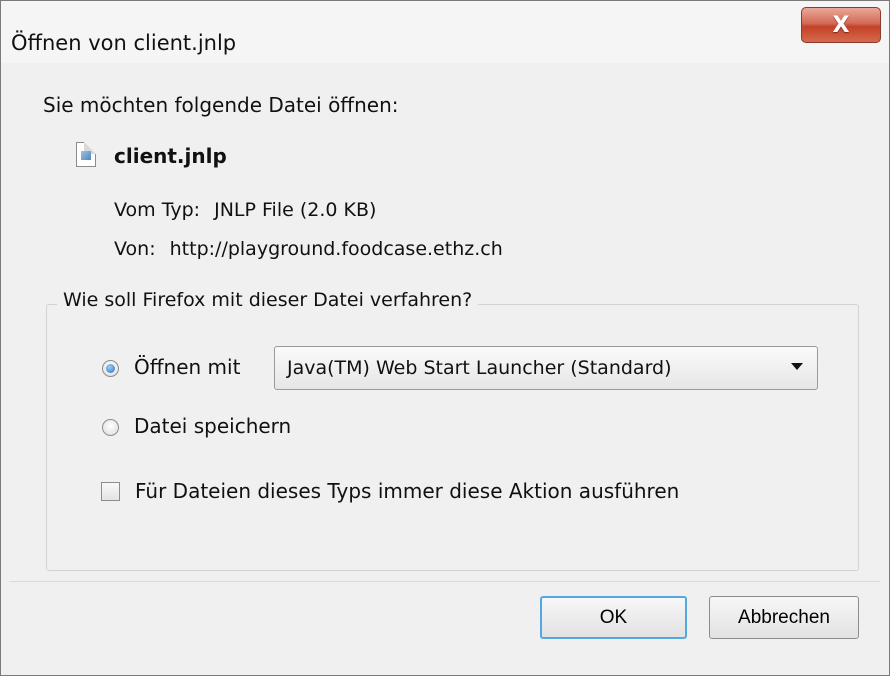 The height and width of the screenshot is (676, 890). I want to click on open-file-prompt: Sie möchten folgende Datei öffnen:, so click(221, 105).